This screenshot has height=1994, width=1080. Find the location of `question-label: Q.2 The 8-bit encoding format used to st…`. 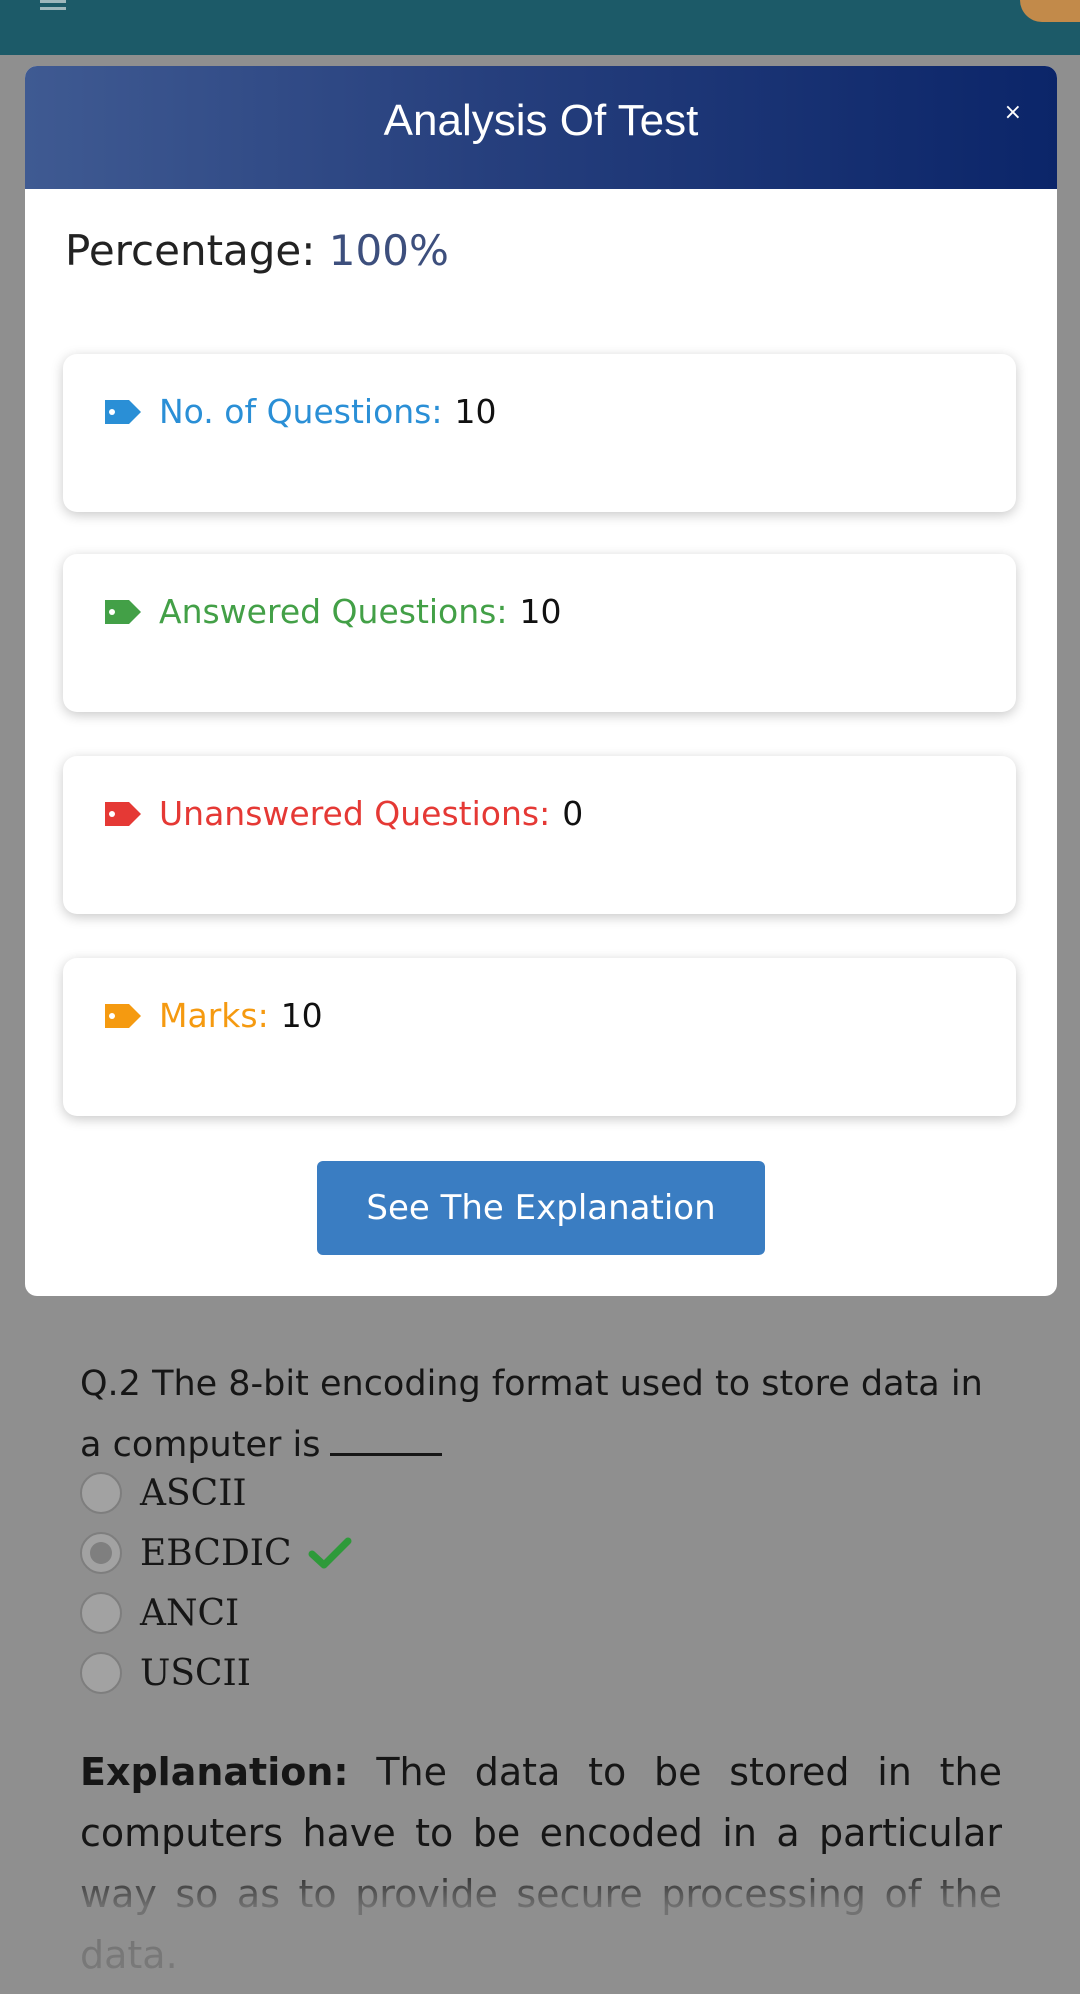

question-label: Q.2 The 8-bit encoding format used to st… is located at coordinates (531, 1414).